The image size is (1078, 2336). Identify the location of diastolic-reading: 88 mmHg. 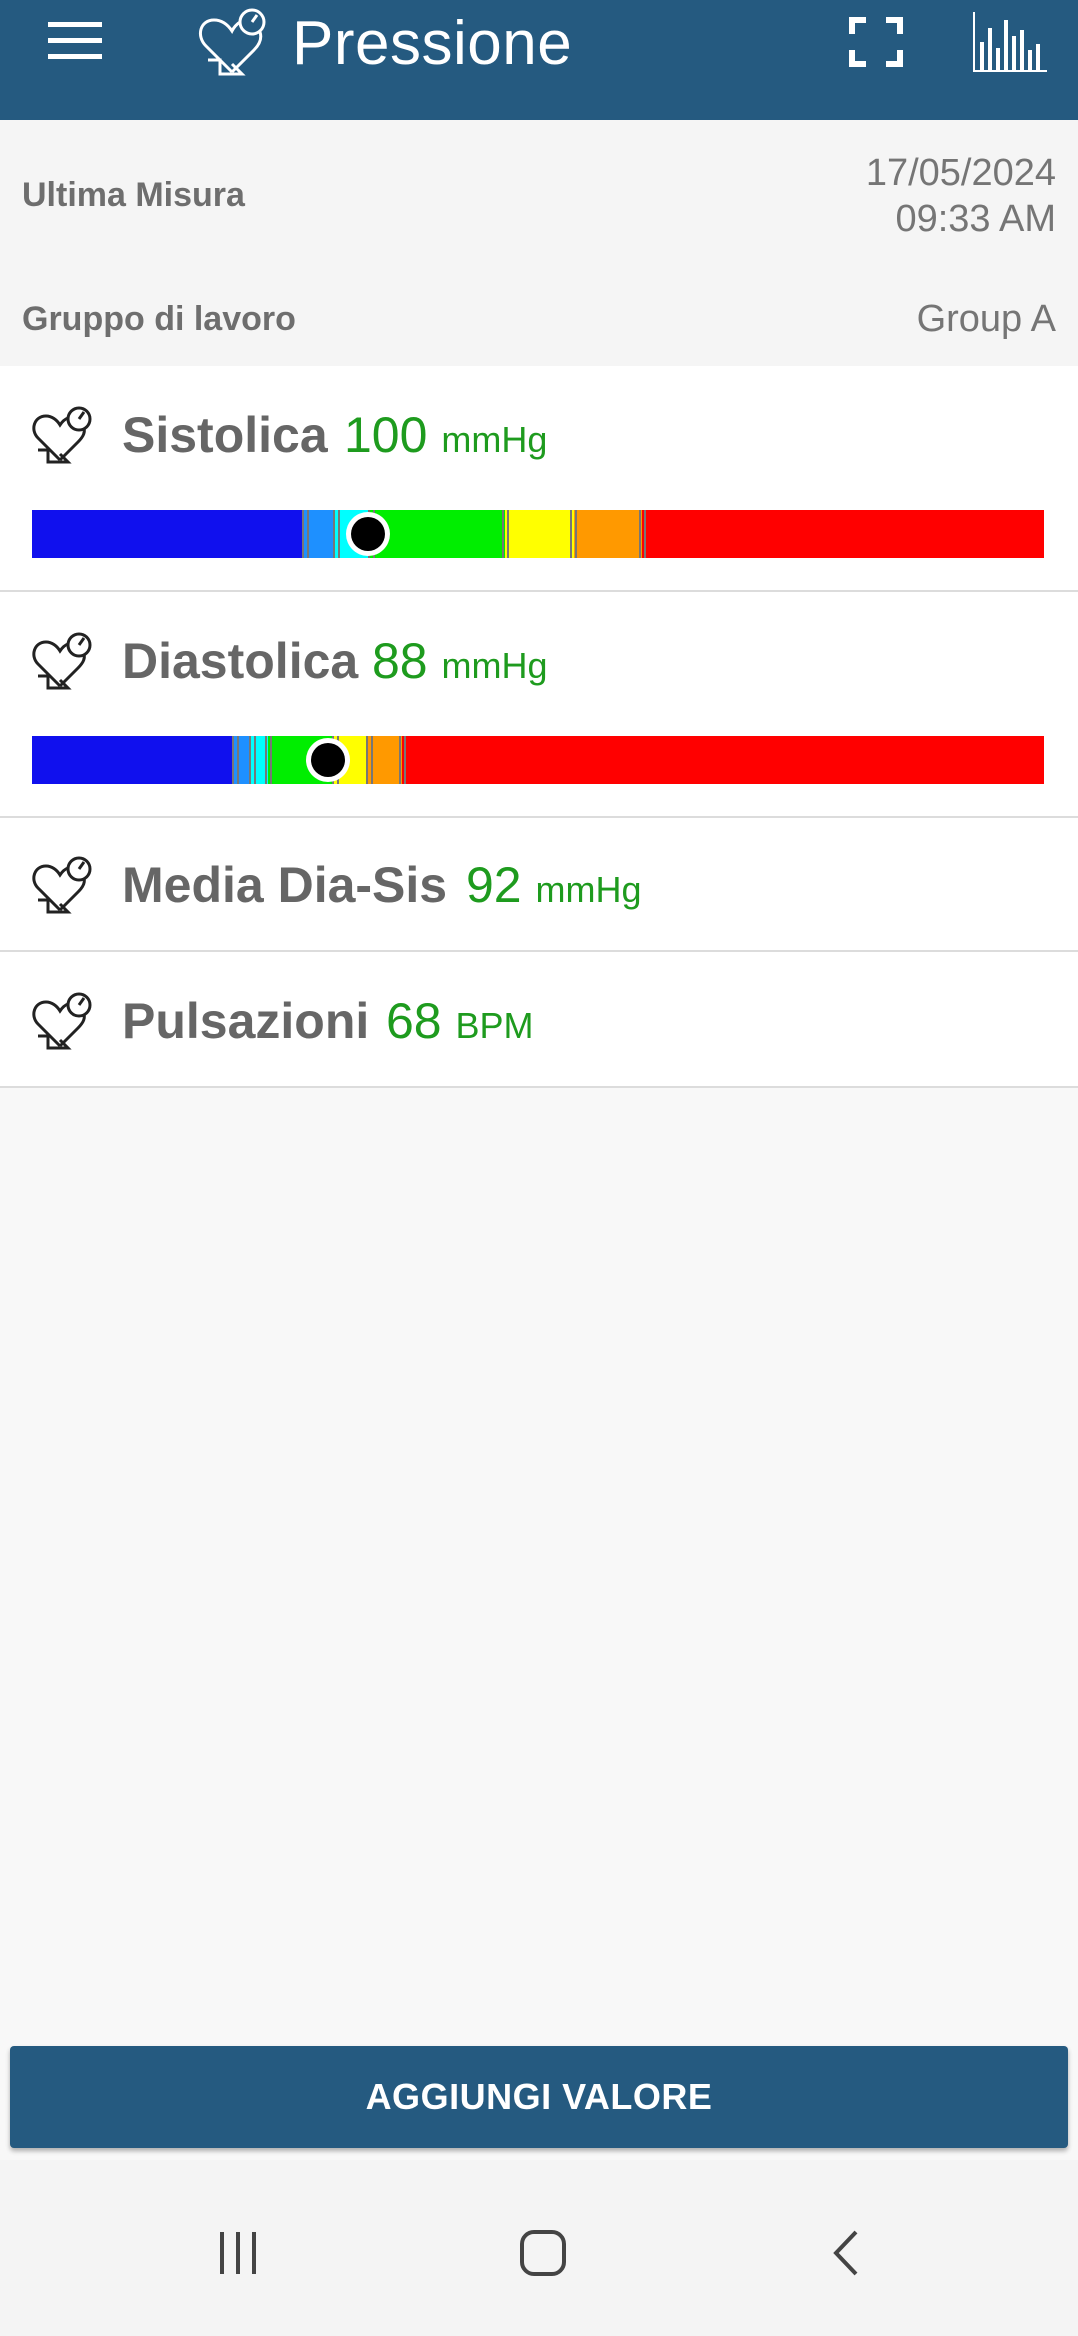
(460, 661).